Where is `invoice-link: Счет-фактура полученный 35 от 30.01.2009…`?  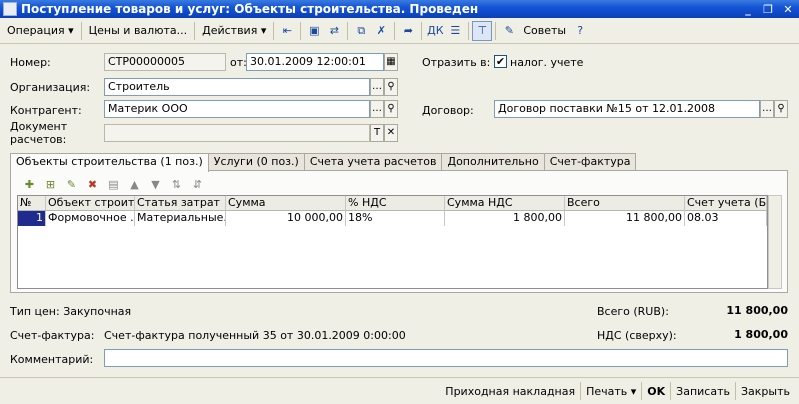
invoice-link: Счет-фактура полученный 35 от 30.01.2009… is located at coordinates (255, 335).